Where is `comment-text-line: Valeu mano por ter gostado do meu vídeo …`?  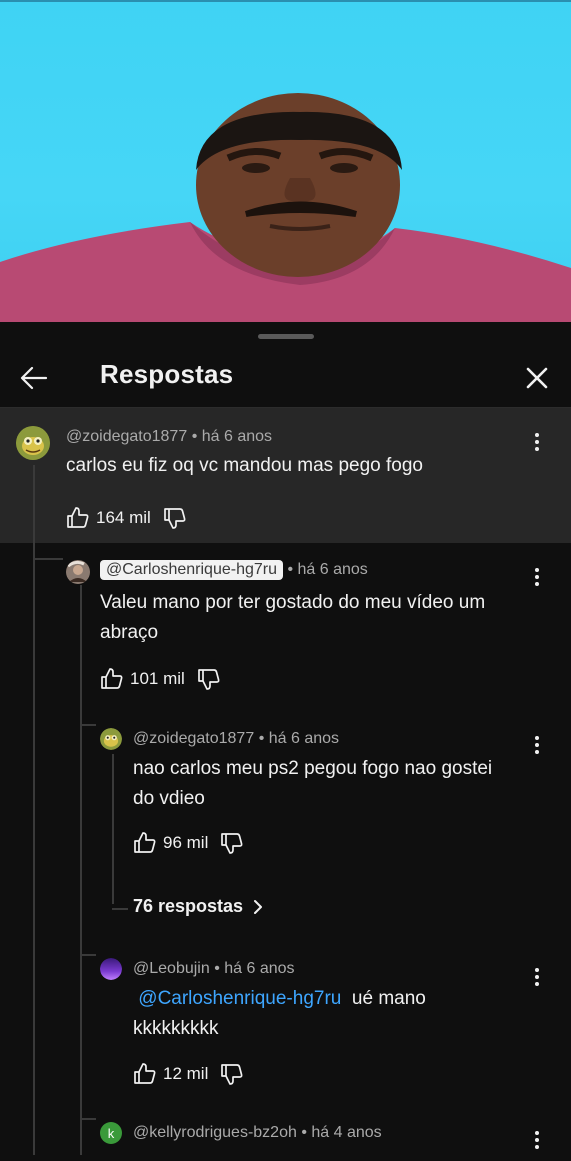 comment-text-line: Valeu mano por ter gostado do meu vídeo … is located at coordinates (293, 602).